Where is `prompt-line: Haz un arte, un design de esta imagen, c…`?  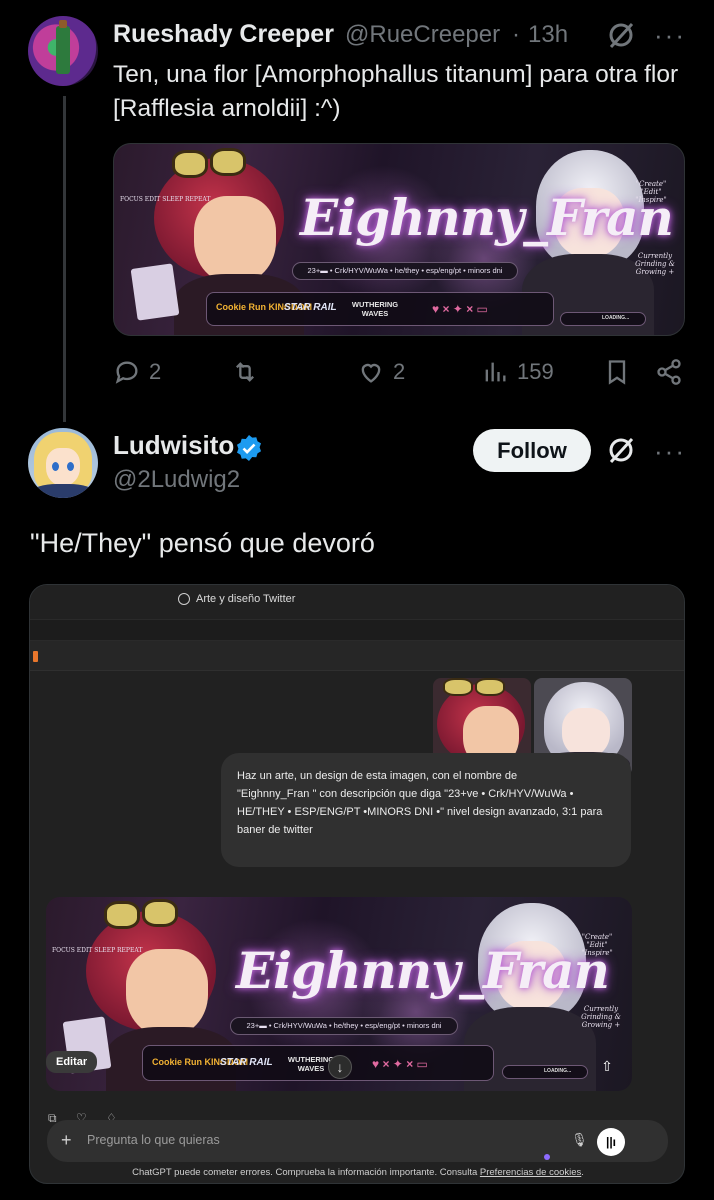
prompt-line: Haz un arte, un design de esta imagen, c… is located at coordinates (377, 776).